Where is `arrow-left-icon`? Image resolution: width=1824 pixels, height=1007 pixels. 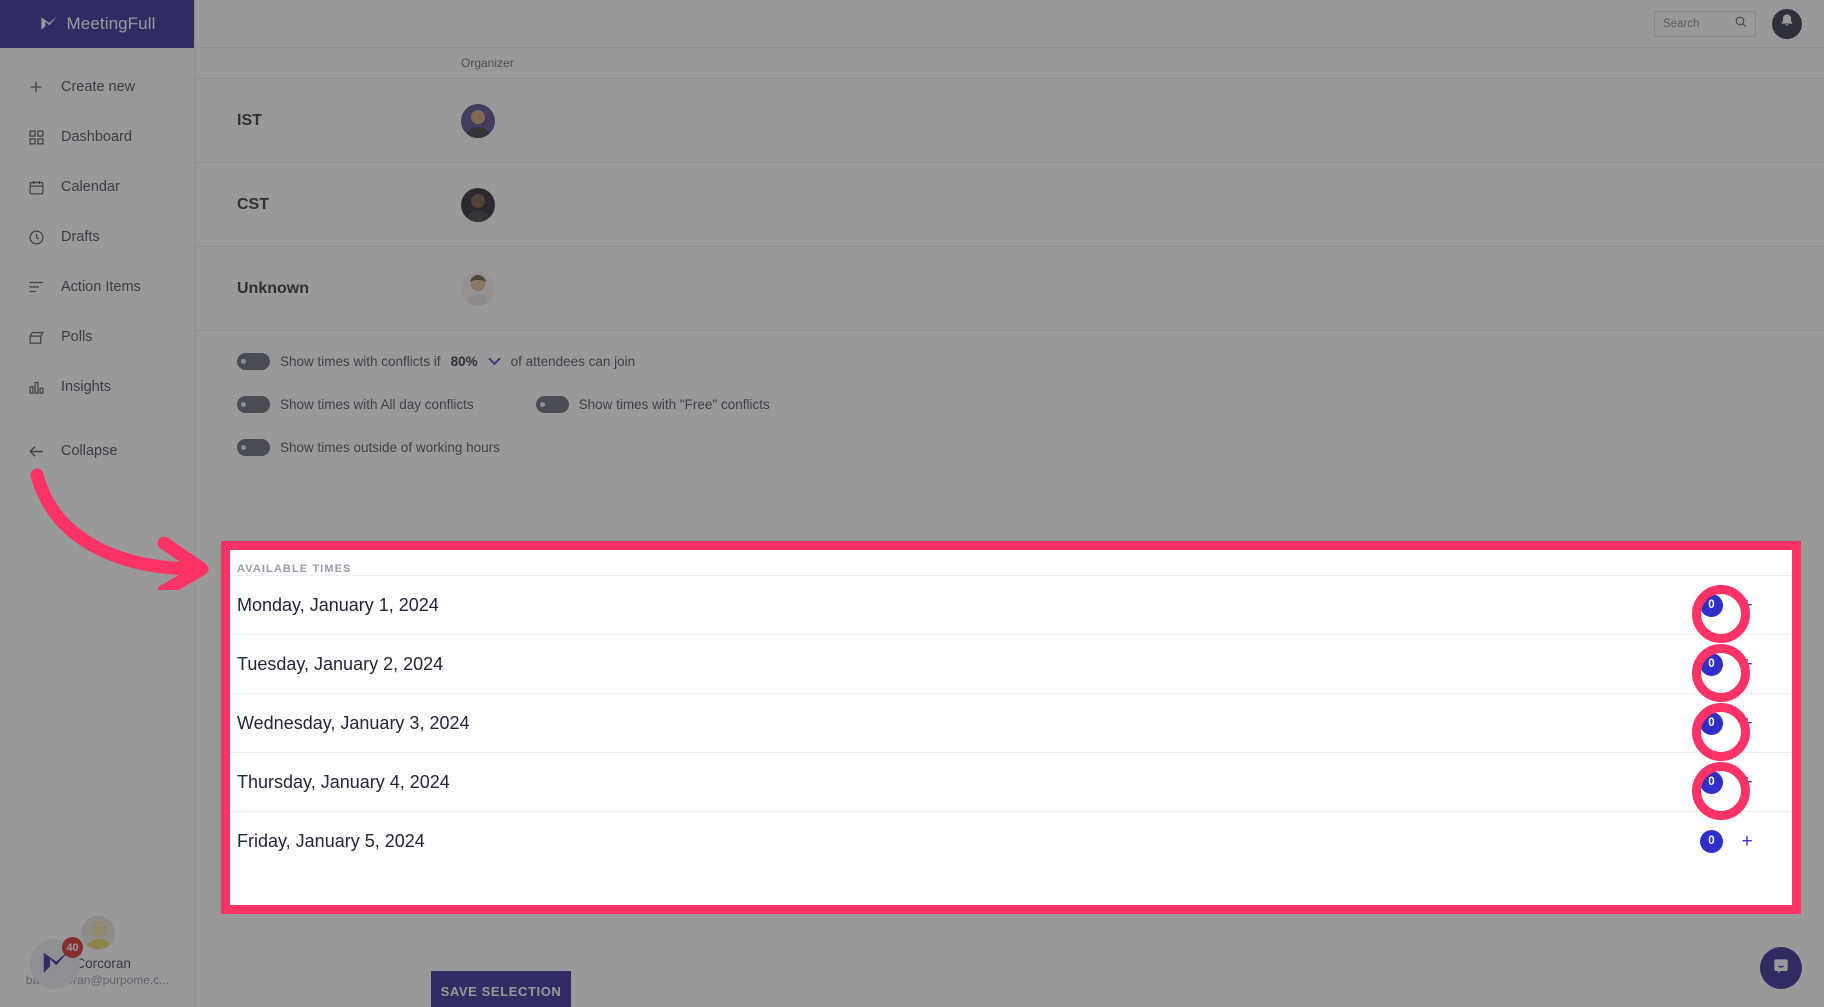 arrow-left-icon is located at coordinates (36, 451).